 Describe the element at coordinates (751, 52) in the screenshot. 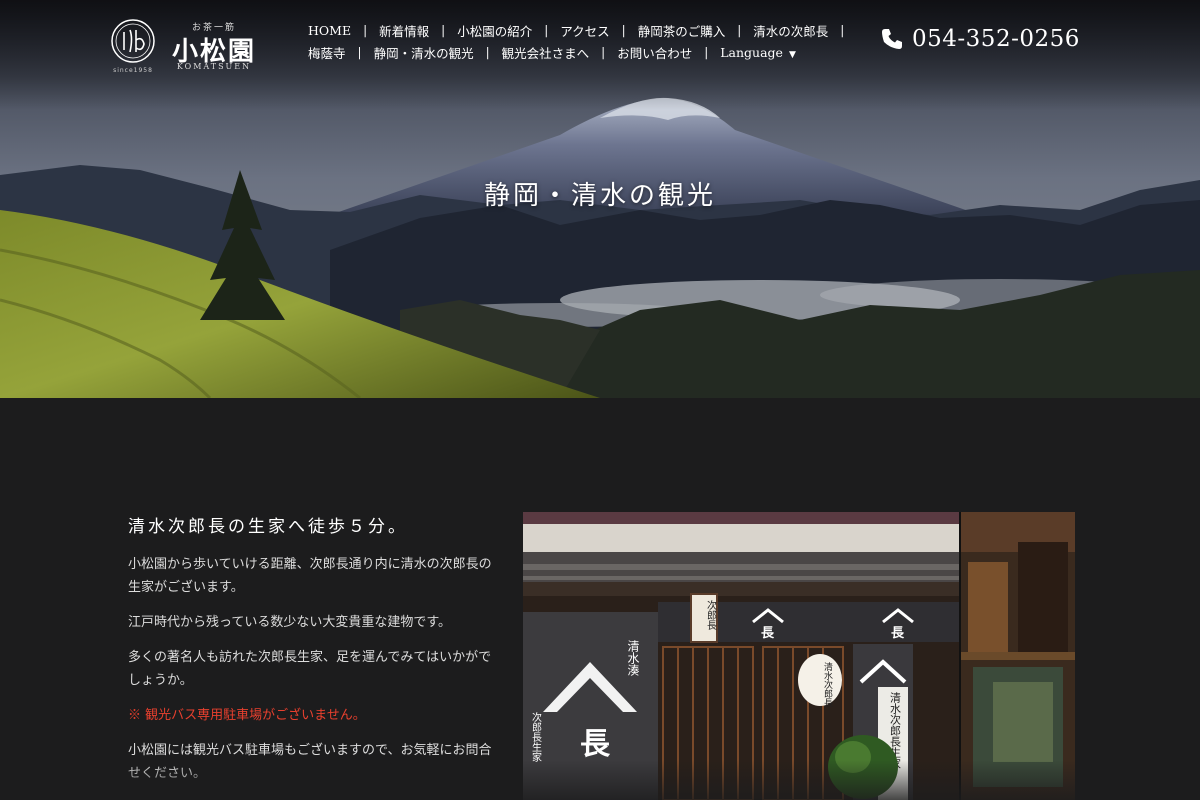

I see `language-label: Language` at that location.